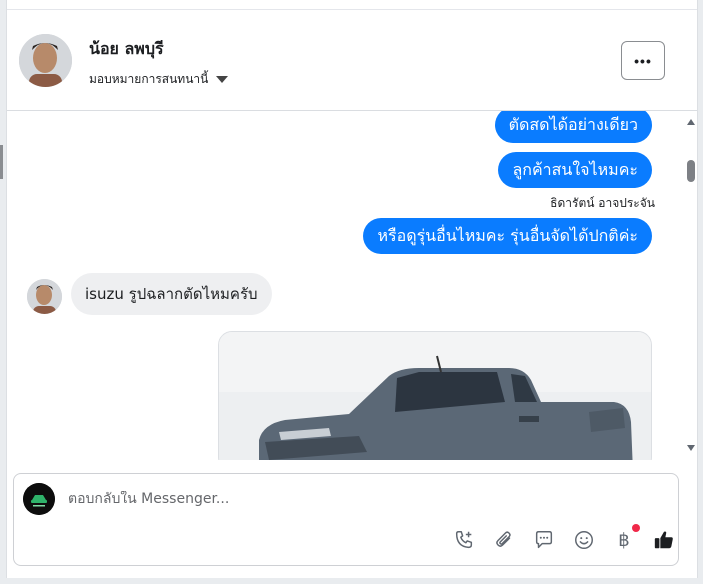 Image resolution: width=703 pixels, height=584 pixels. I want to click on more-options-button: •••, so click(643, 60).